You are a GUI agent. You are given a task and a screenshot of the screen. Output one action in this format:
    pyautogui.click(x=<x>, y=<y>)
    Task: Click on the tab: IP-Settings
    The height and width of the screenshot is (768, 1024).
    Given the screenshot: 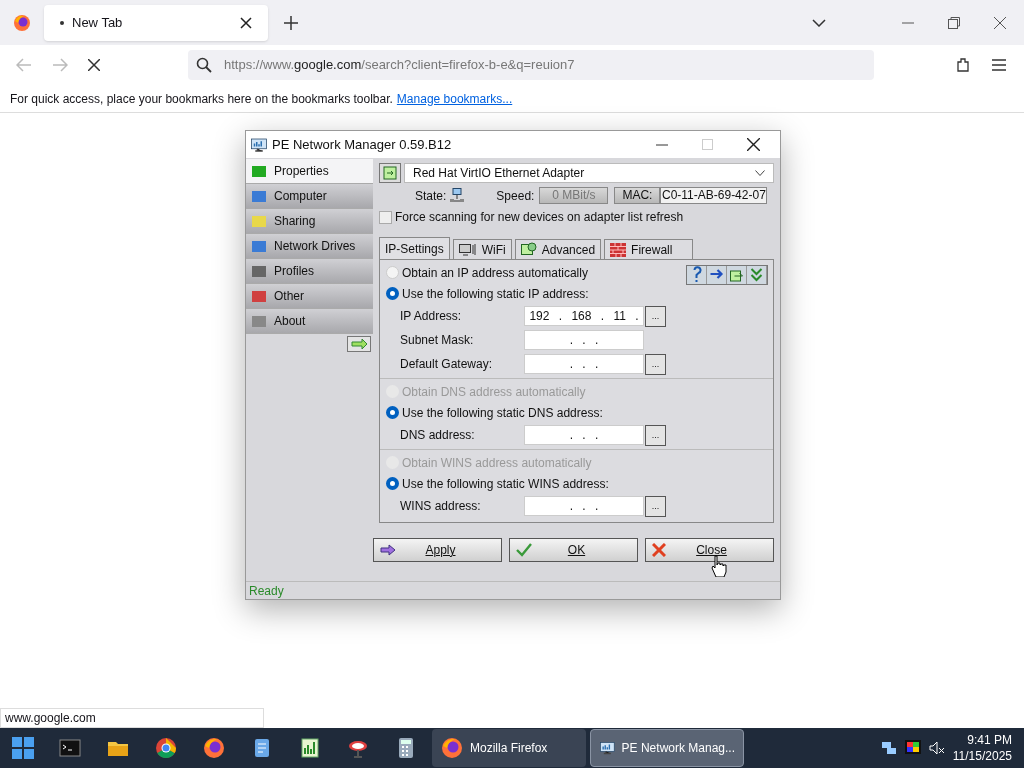 What is the action you would take?
    pyautogui.click(x=414, y=248)
    